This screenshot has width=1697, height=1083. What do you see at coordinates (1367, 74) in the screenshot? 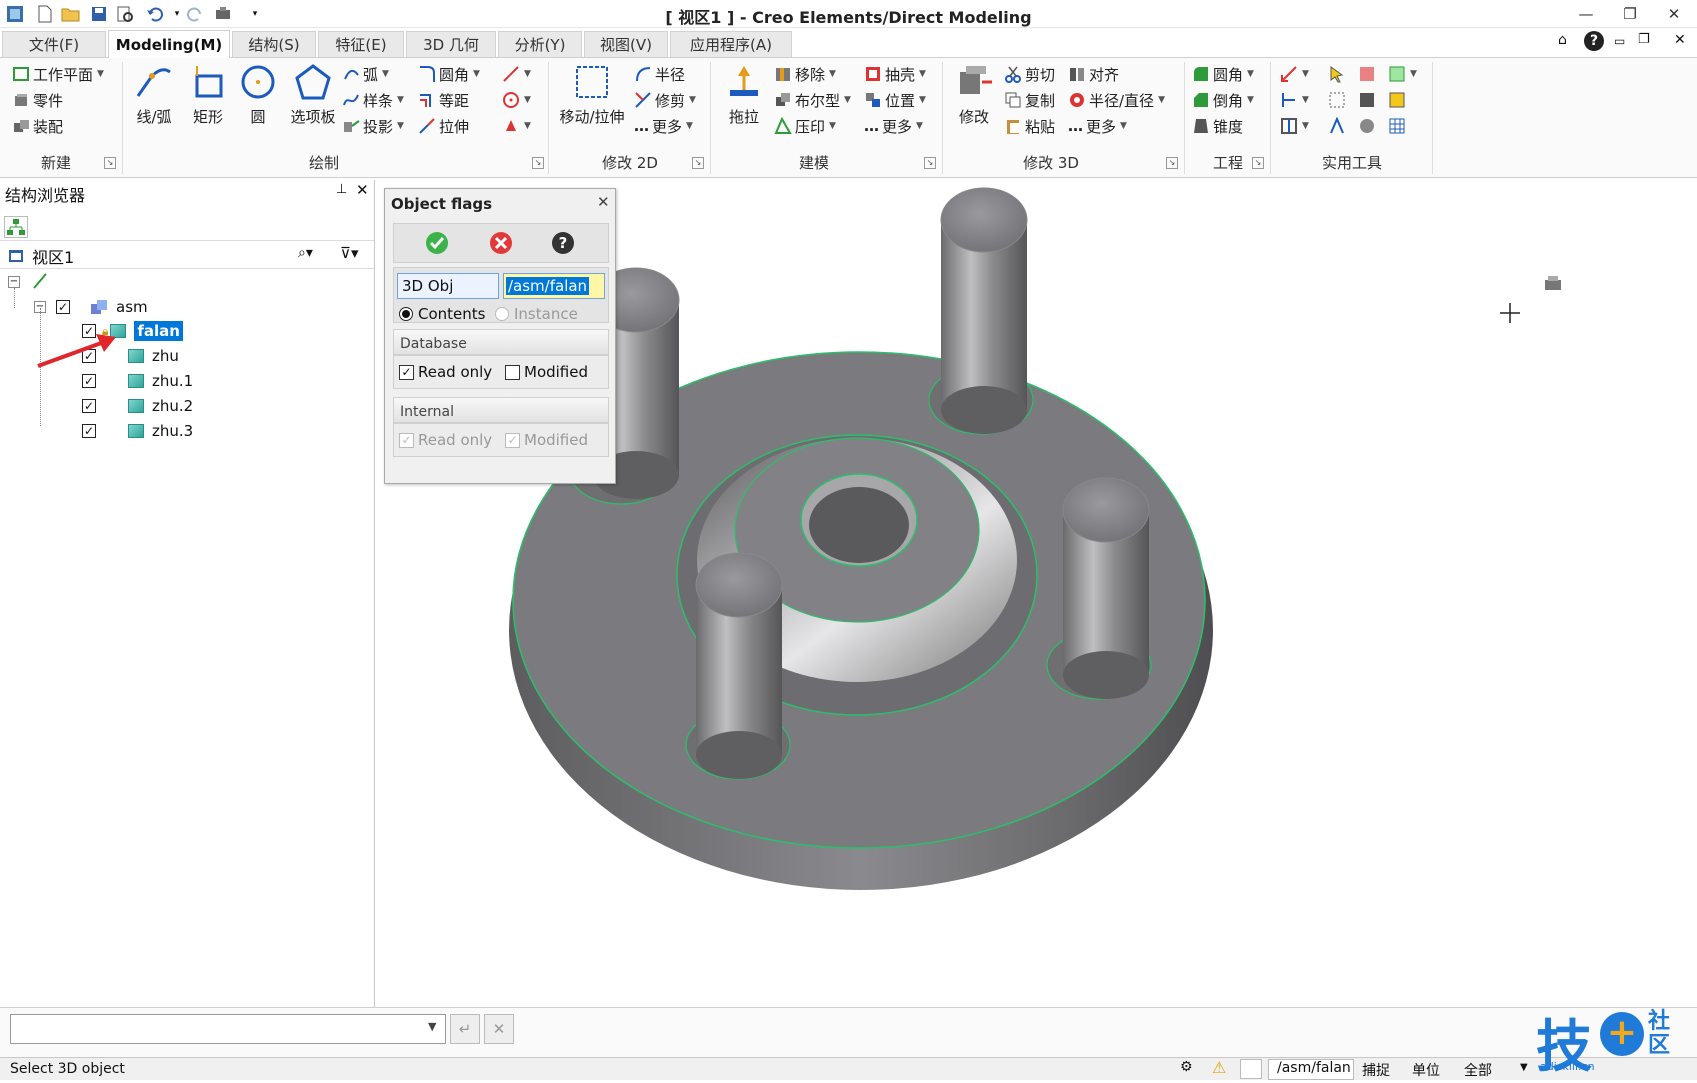
I see `tool-button-a` at bounding box center [1367, 74].